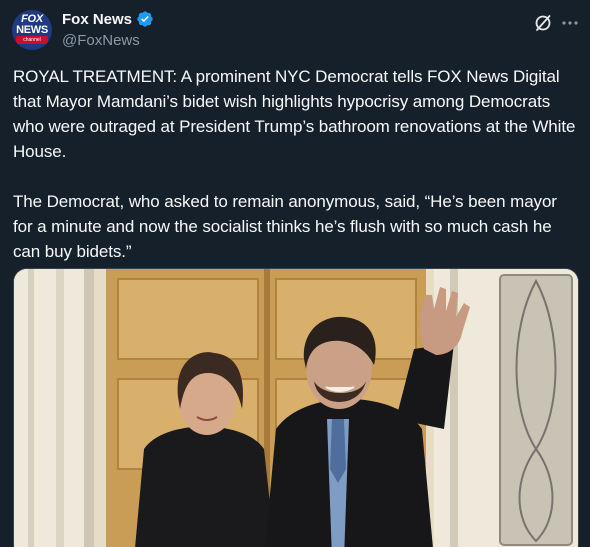 Image resolution: width=590 pixels, height=547 pixels. Describe the element at coordinates (570, 23) in the screenshot. I see `more-options-icon` at that location.